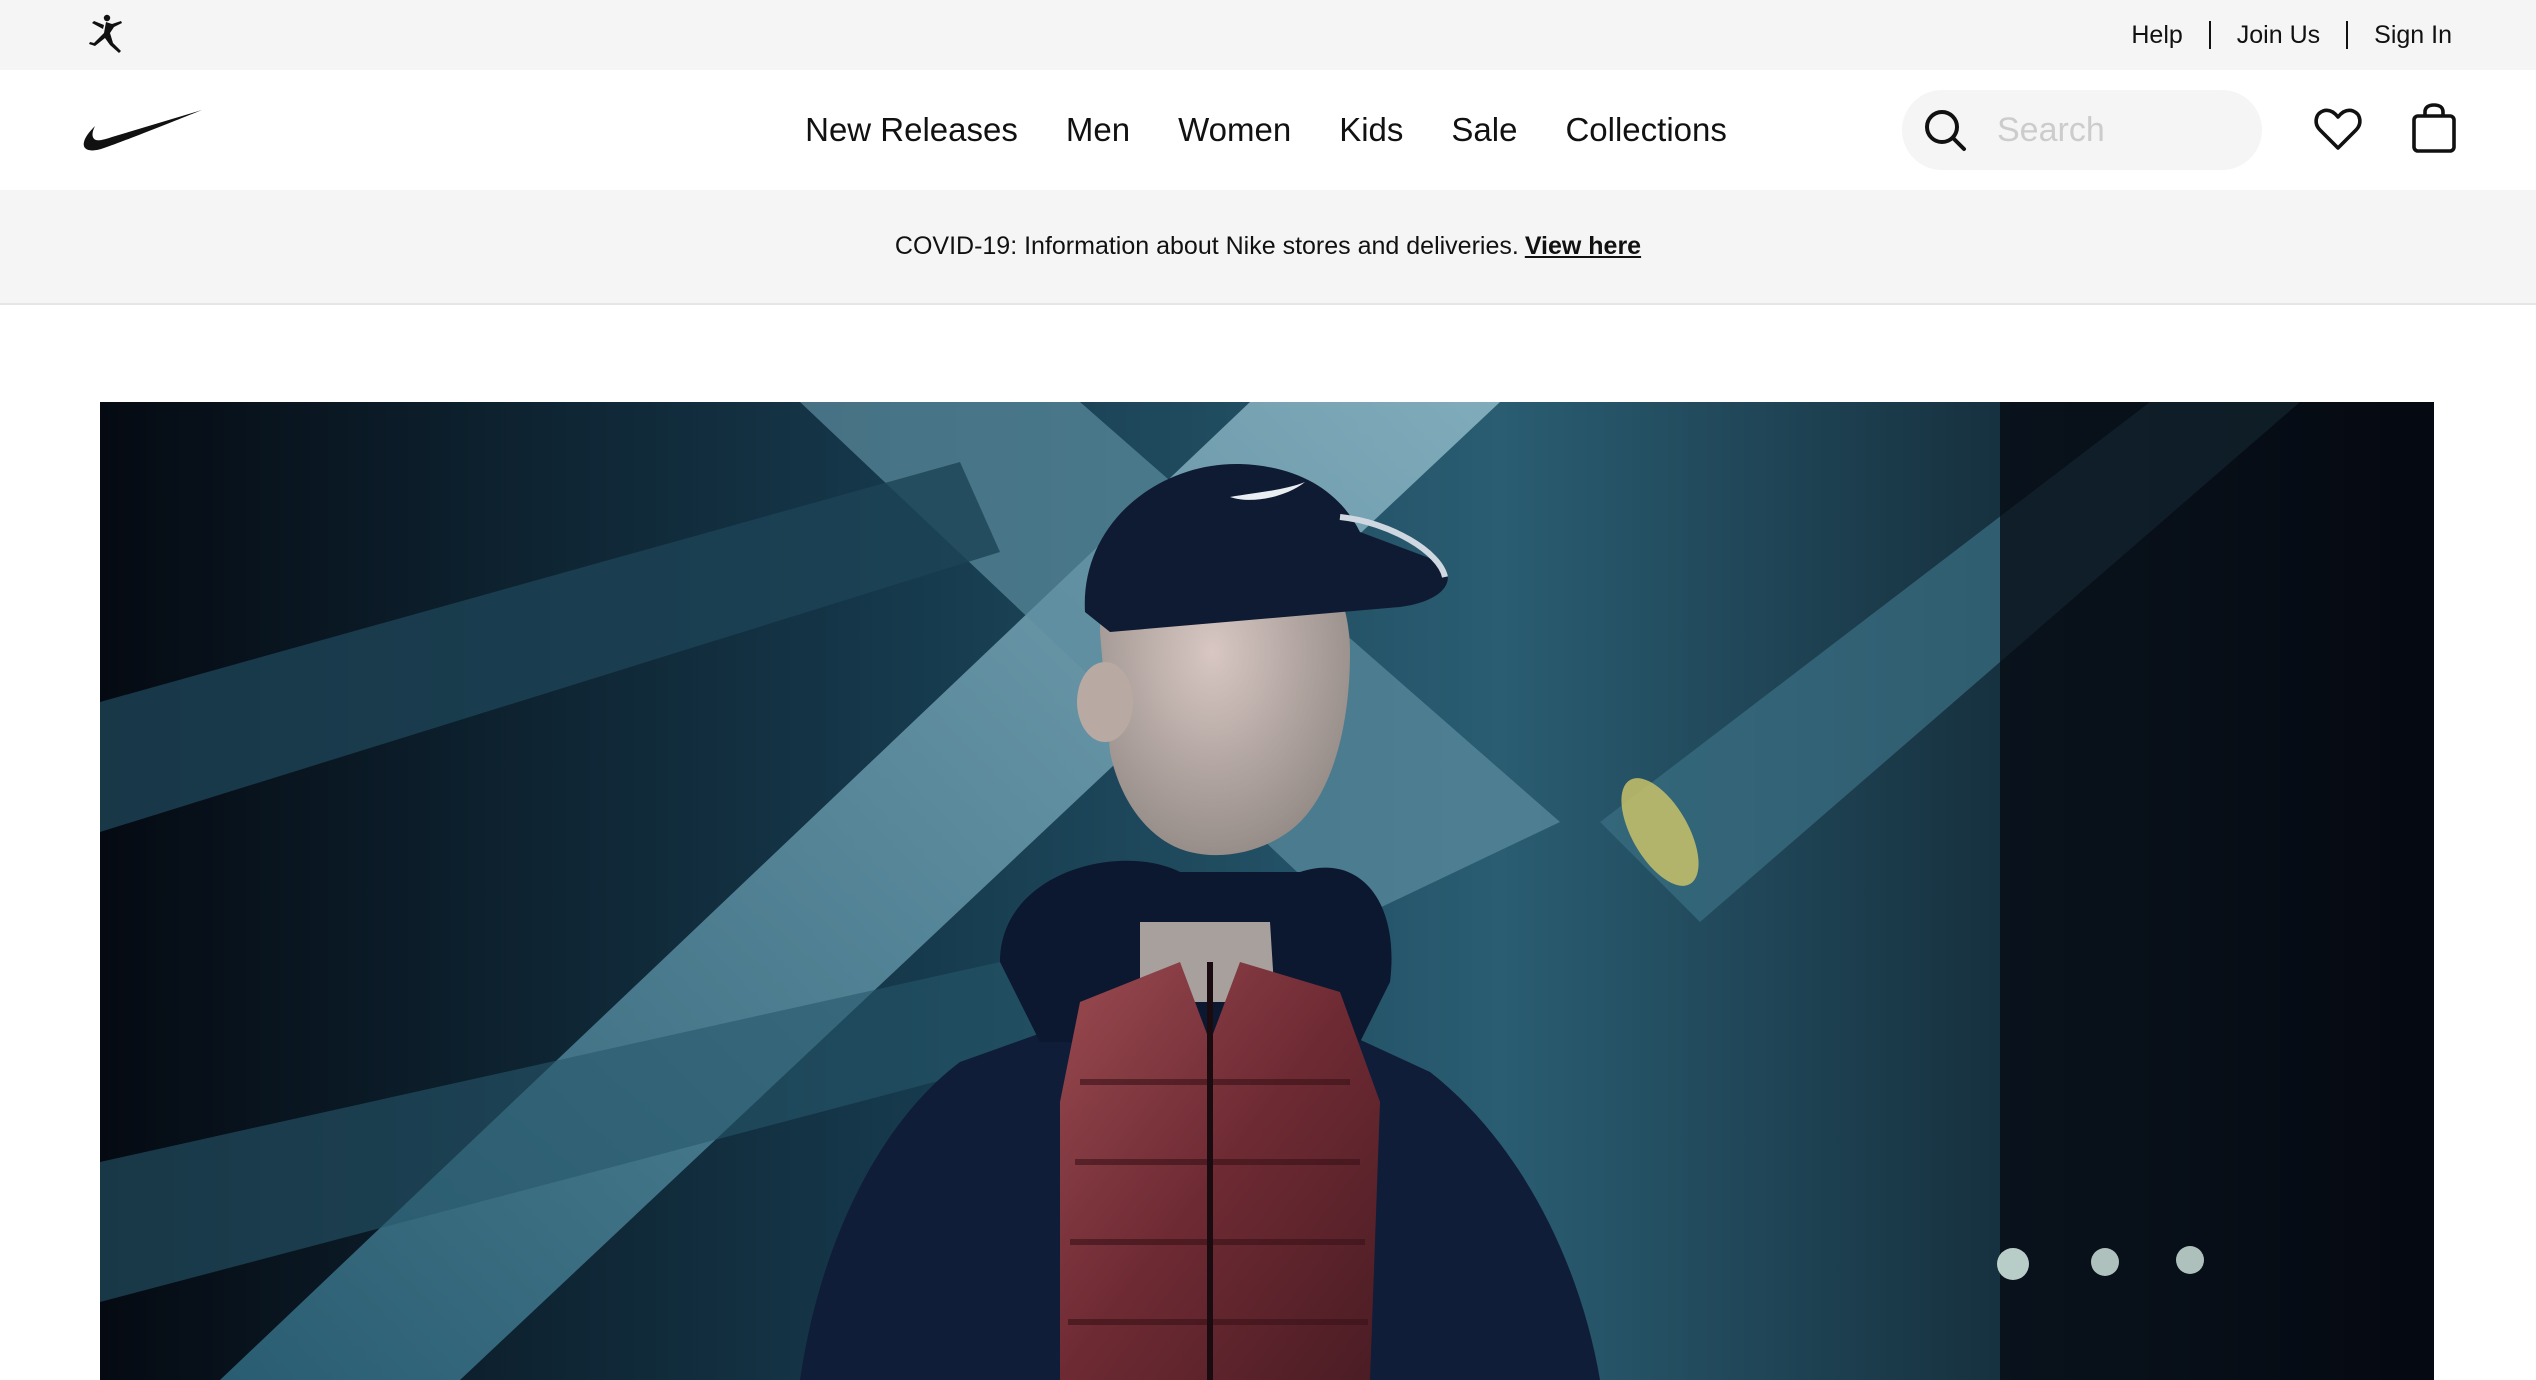  I want to click on shopping-bag-icon, so click(2434, 128).